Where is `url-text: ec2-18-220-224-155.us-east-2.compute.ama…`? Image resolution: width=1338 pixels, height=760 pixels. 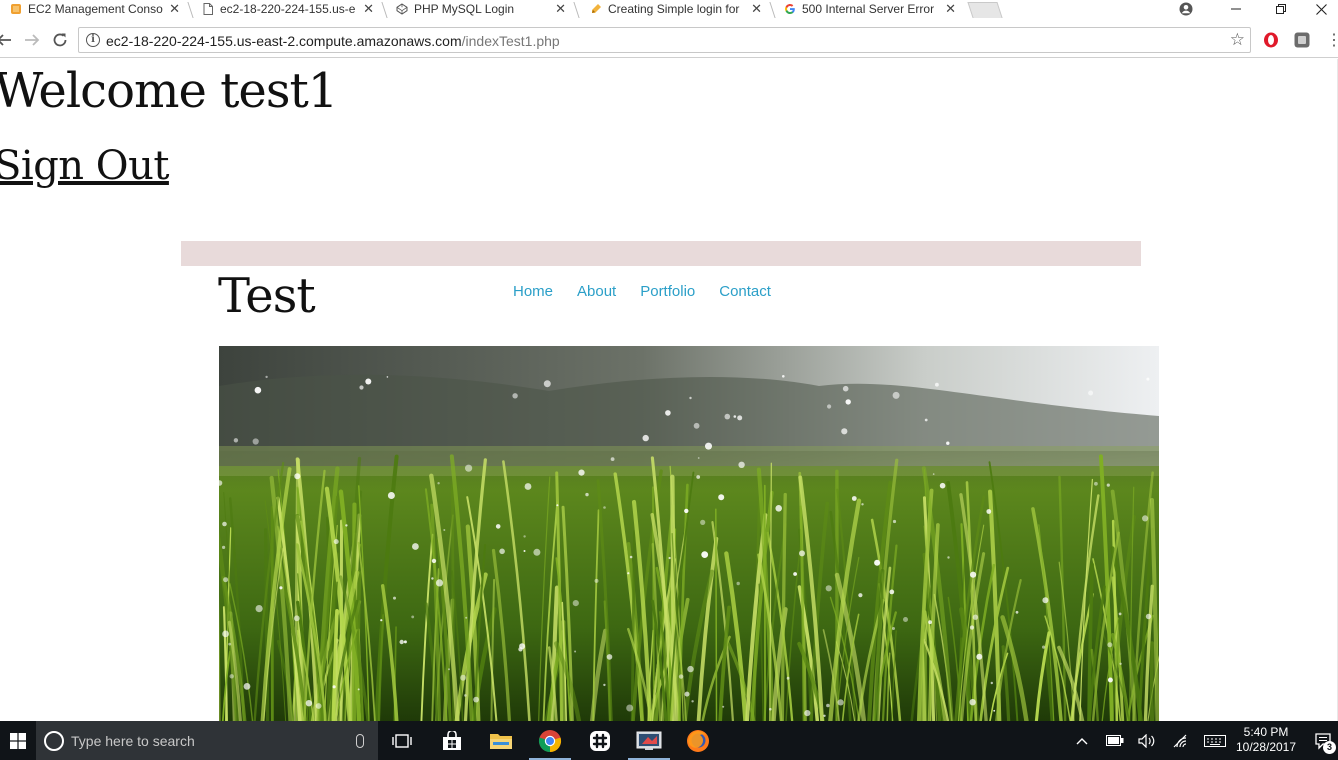 url-text: ec2-18-220-224-155.us-east-2.compute.ama… is located at coordinates (333, 41).